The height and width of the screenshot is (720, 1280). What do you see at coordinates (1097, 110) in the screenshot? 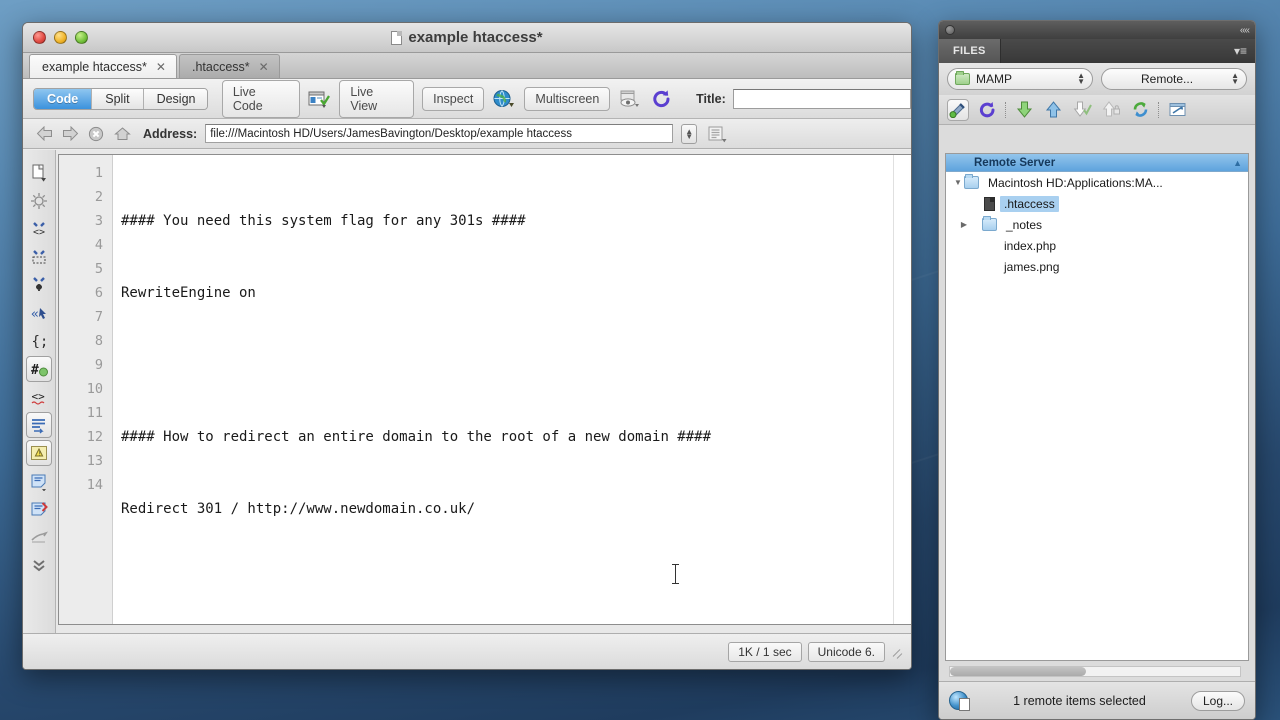
I see `files-panel-toolbar` at bounding box center [1097, 110].